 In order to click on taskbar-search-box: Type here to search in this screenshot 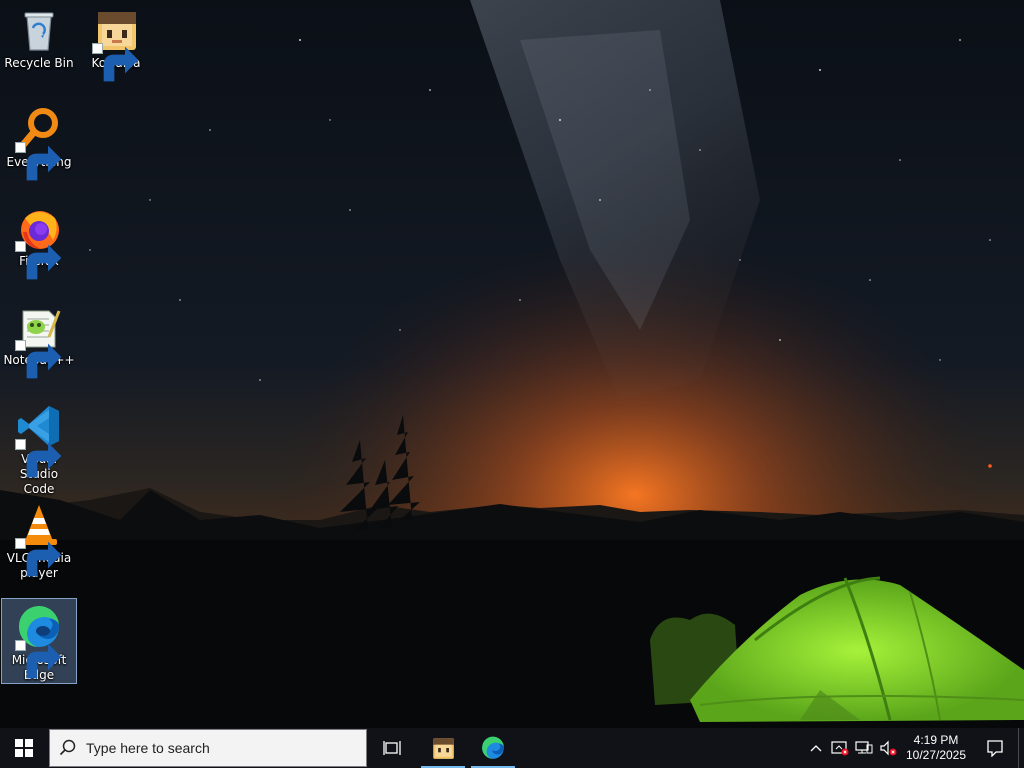, I will do `click(208, 748)`.